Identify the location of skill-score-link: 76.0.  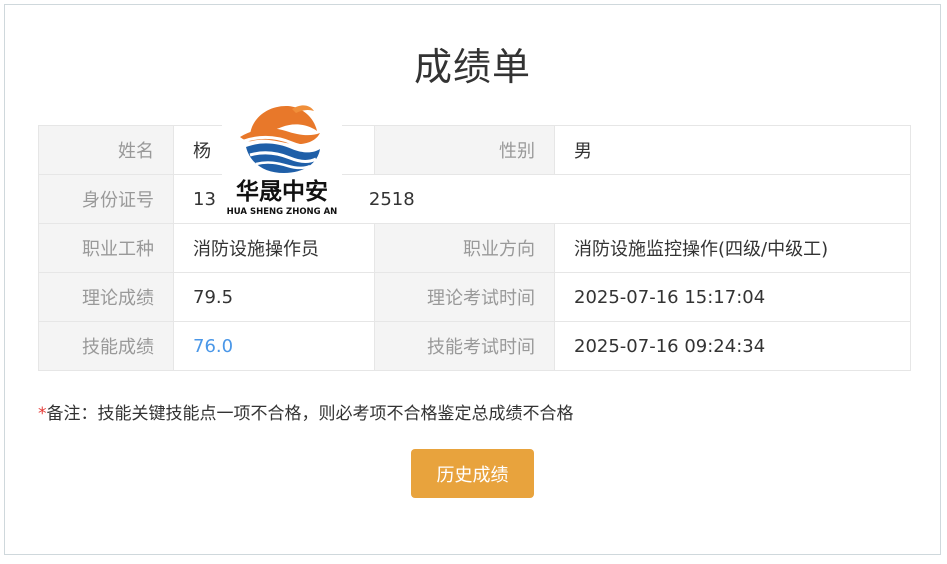
(274, 346).